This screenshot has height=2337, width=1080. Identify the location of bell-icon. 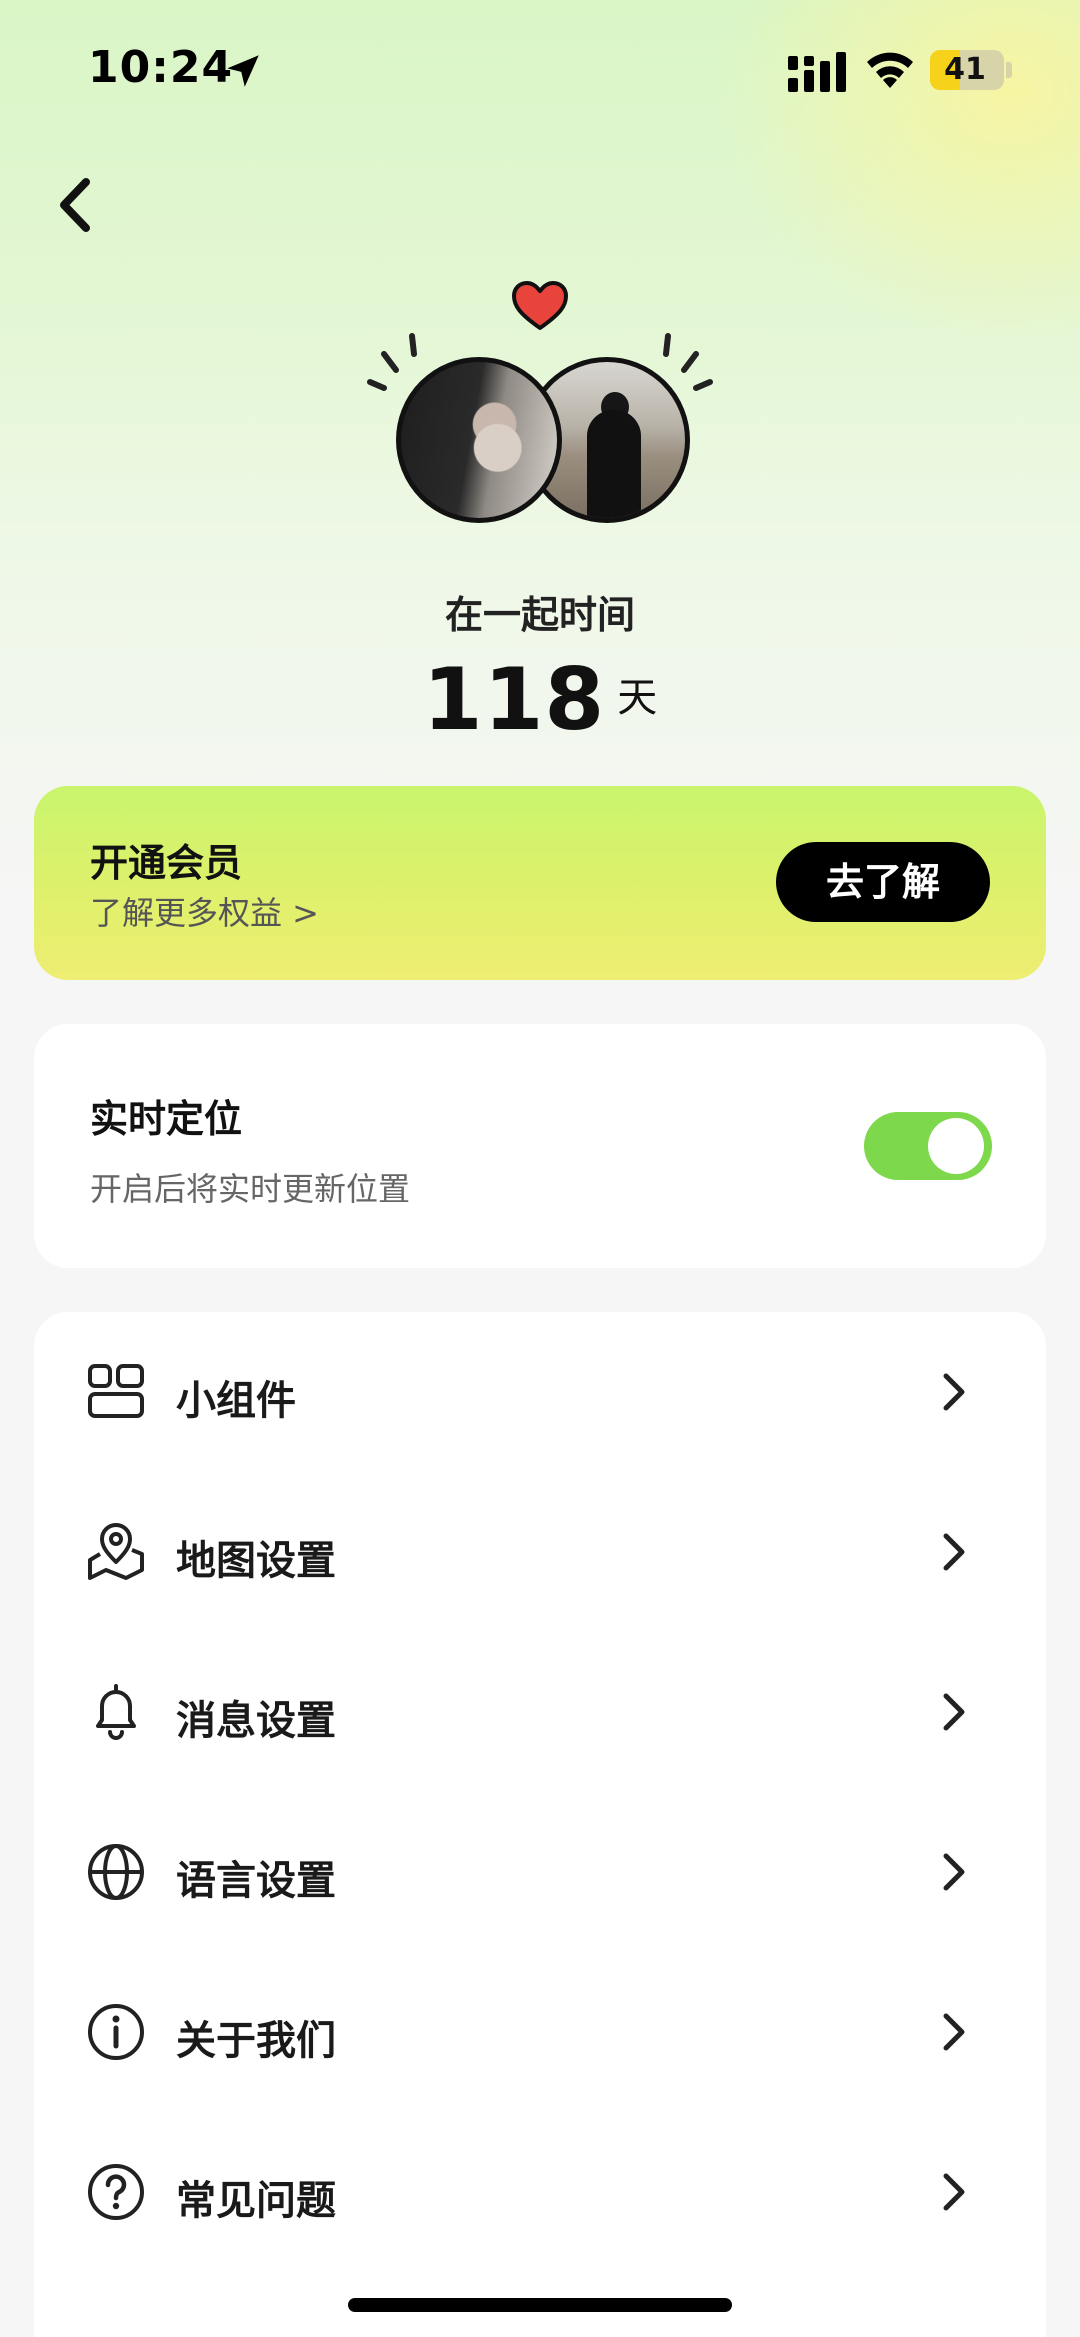
(116, 1712).